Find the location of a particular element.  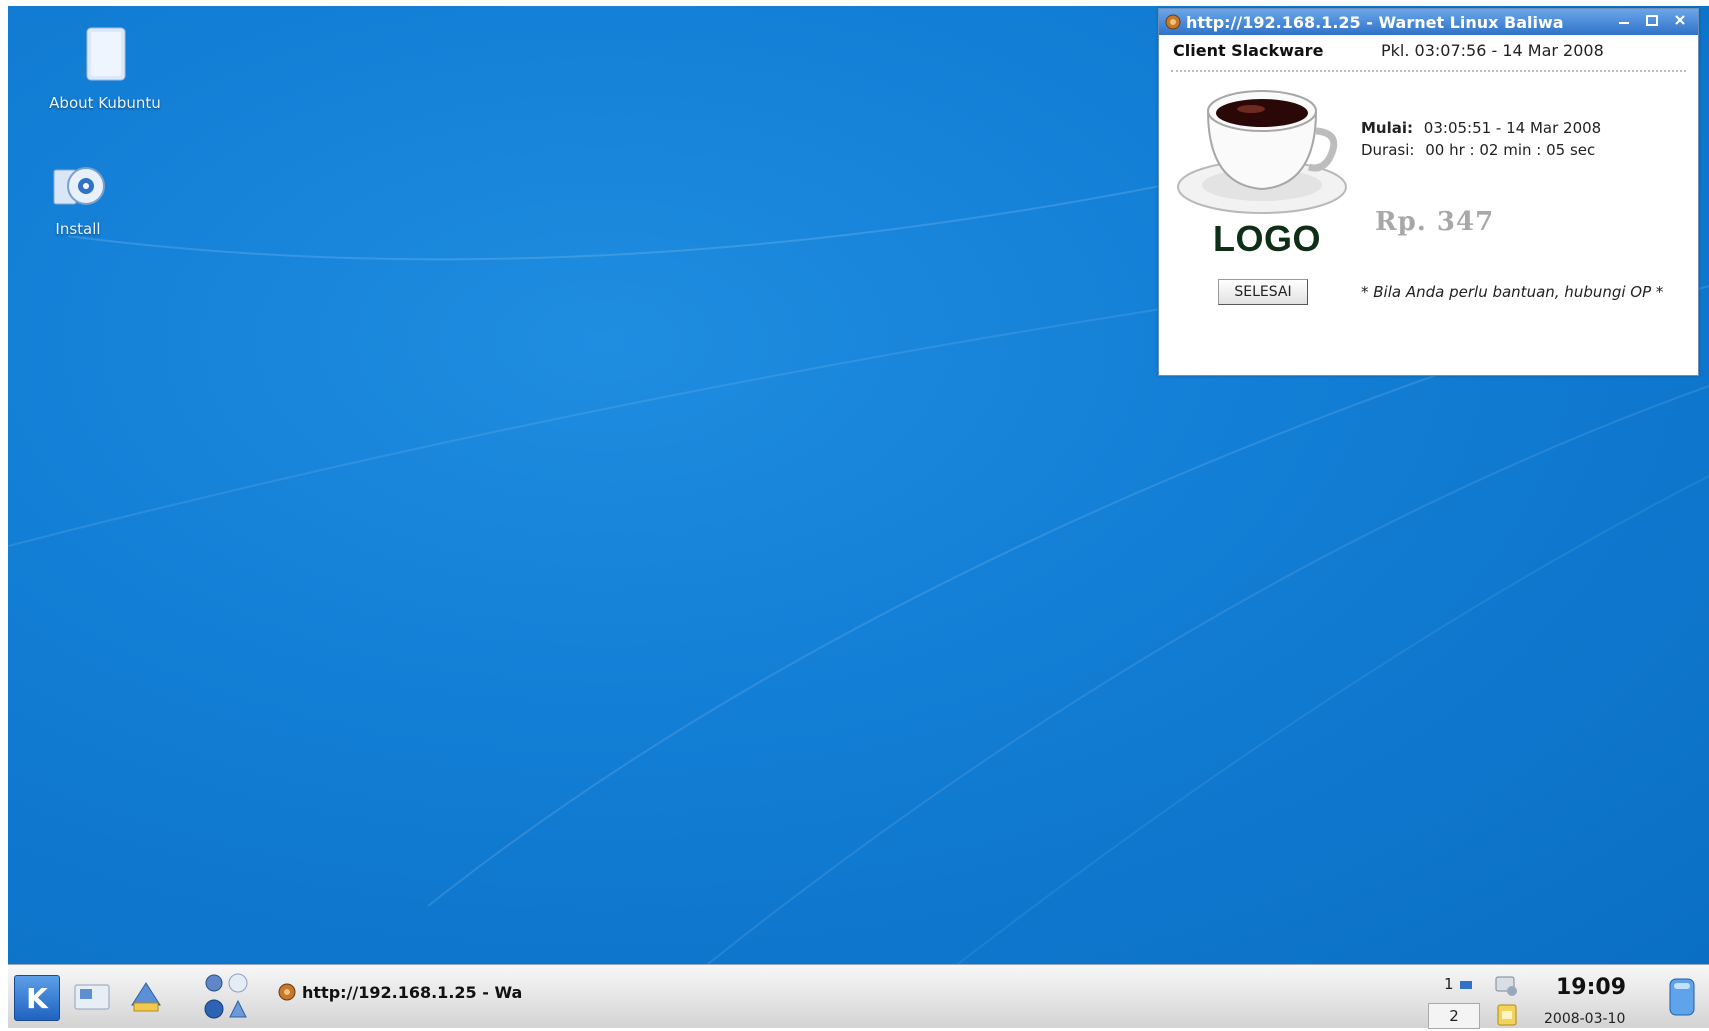

desktop-pager-2: 2 is located at coordinates (1454, 1016).